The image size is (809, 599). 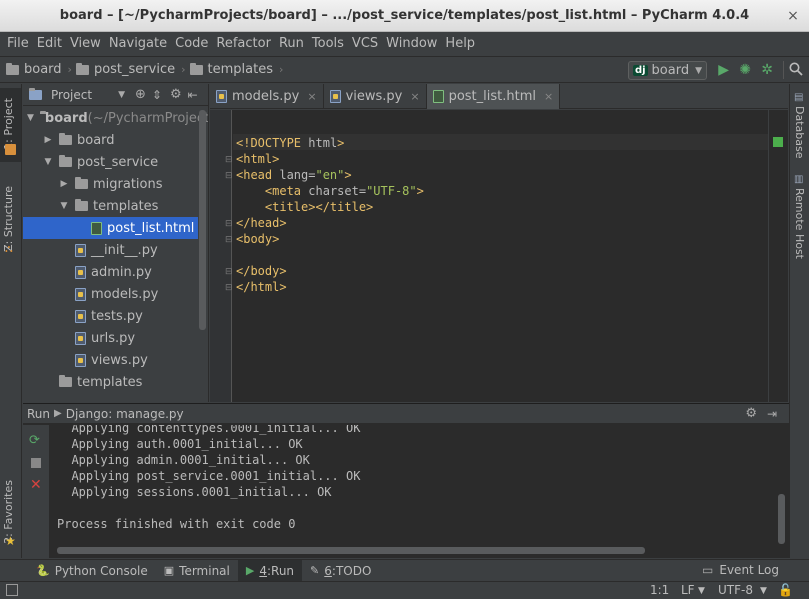 I want to click on editor-tab: views.py ×, so click(x=375, y=96).